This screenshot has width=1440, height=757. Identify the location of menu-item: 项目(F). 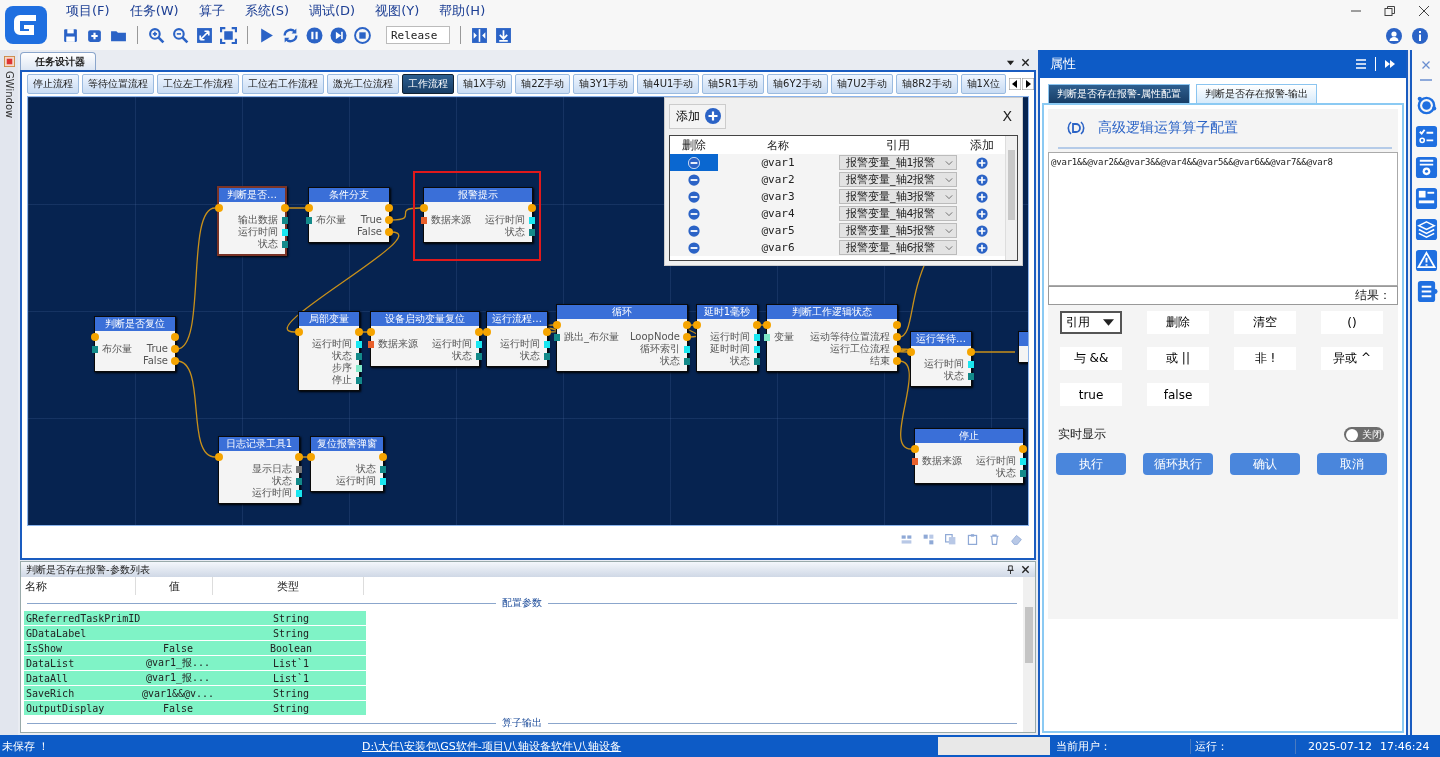
(88, 11).